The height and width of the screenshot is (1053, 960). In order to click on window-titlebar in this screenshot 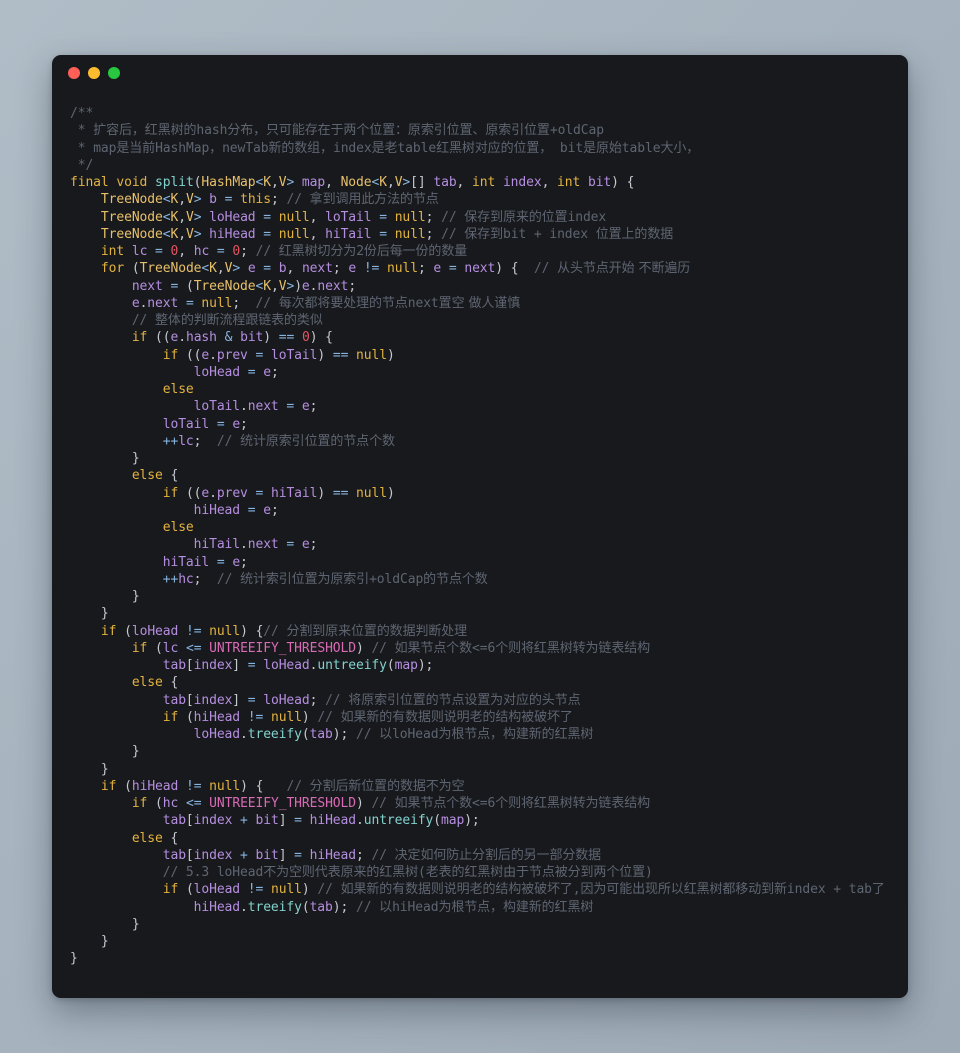, I will do `click(480, 73)`.